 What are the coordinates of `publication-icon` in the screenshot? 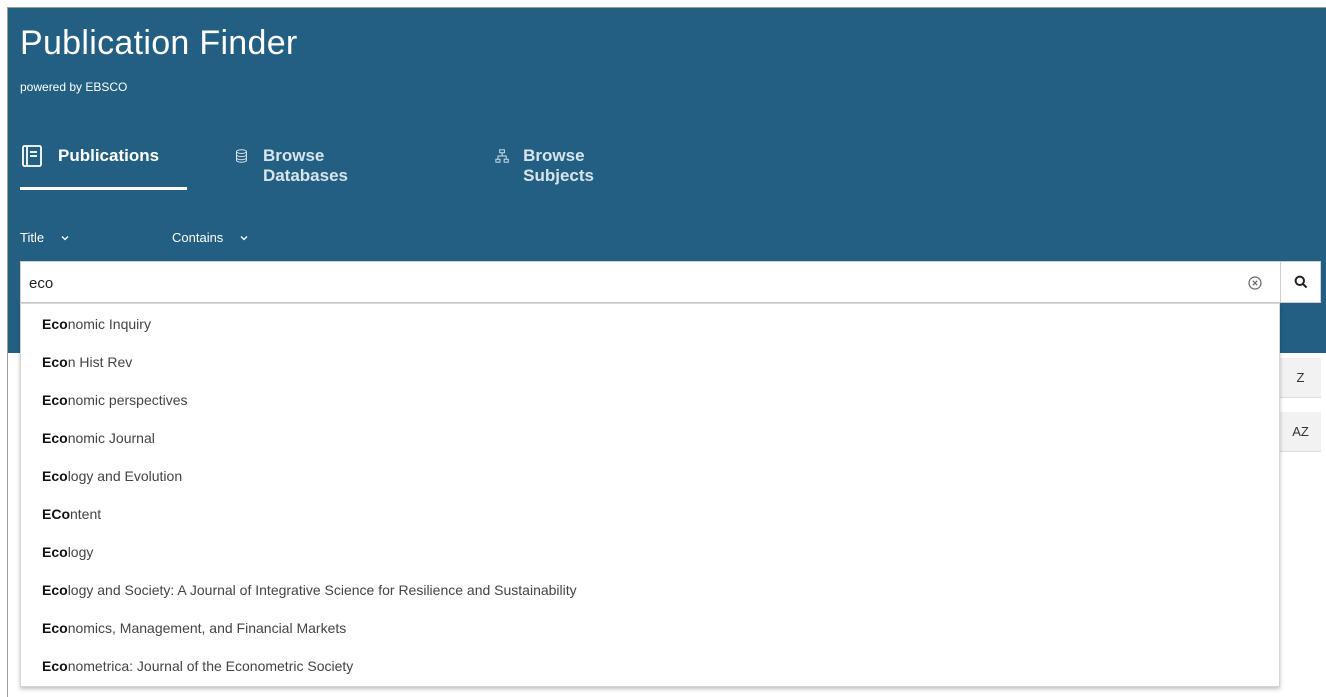 It's located at (32, 156).